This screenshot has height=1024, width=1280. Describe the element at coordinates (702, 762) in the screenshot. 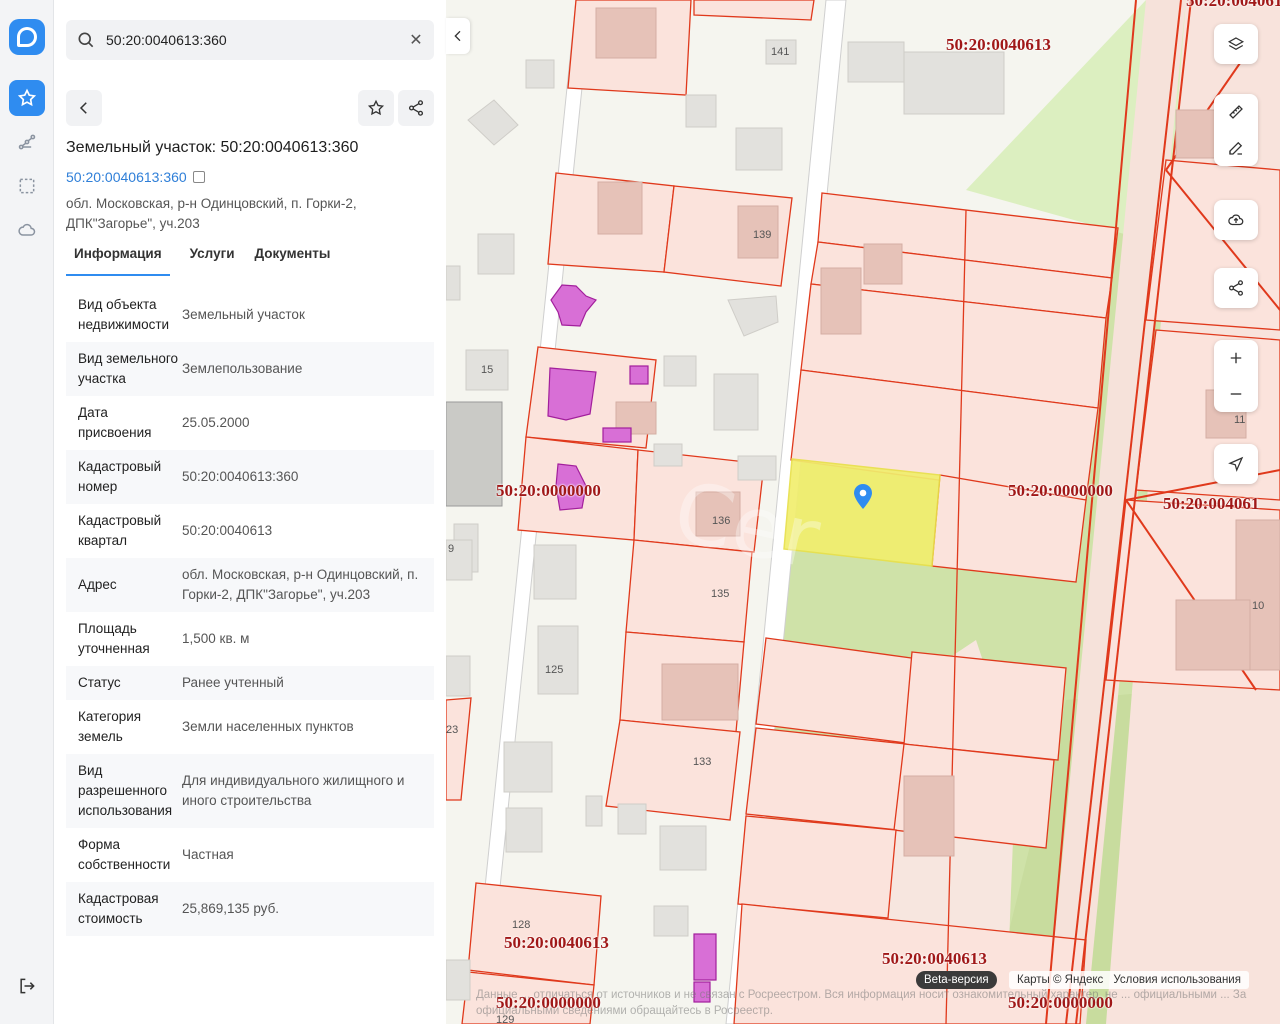

I see `house-number: 133` at that location.